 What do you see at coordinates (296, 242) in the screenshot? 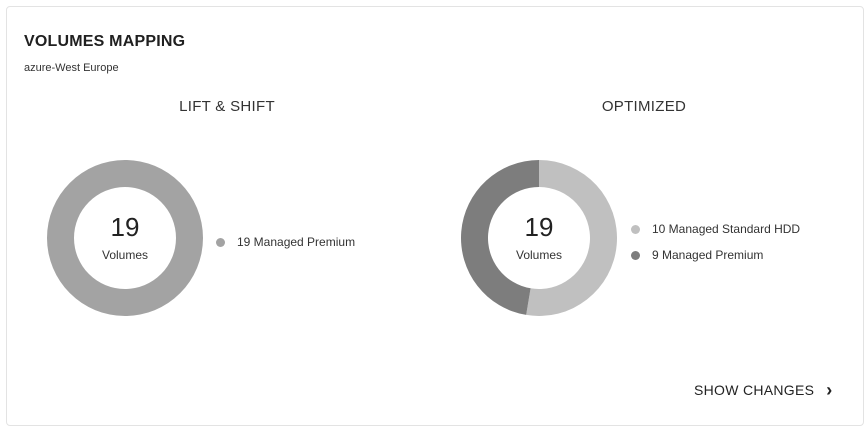
I see `legend-label: 19 Managed Premium` at bounding box center [296, 242].